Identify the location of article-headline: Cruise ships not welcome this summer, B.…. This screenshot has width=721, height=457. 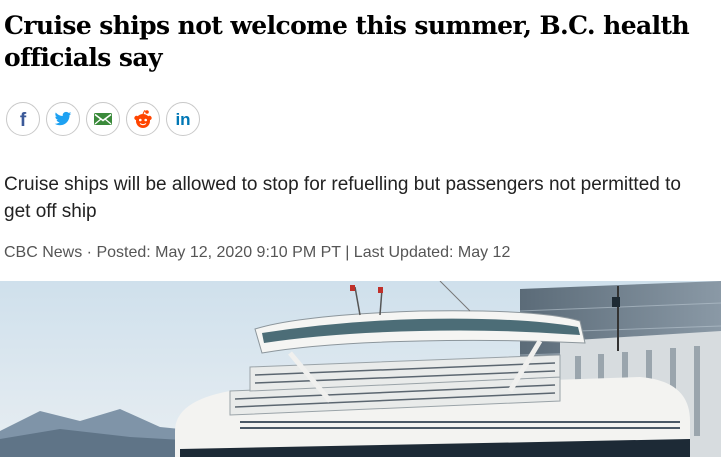
(347, 41).